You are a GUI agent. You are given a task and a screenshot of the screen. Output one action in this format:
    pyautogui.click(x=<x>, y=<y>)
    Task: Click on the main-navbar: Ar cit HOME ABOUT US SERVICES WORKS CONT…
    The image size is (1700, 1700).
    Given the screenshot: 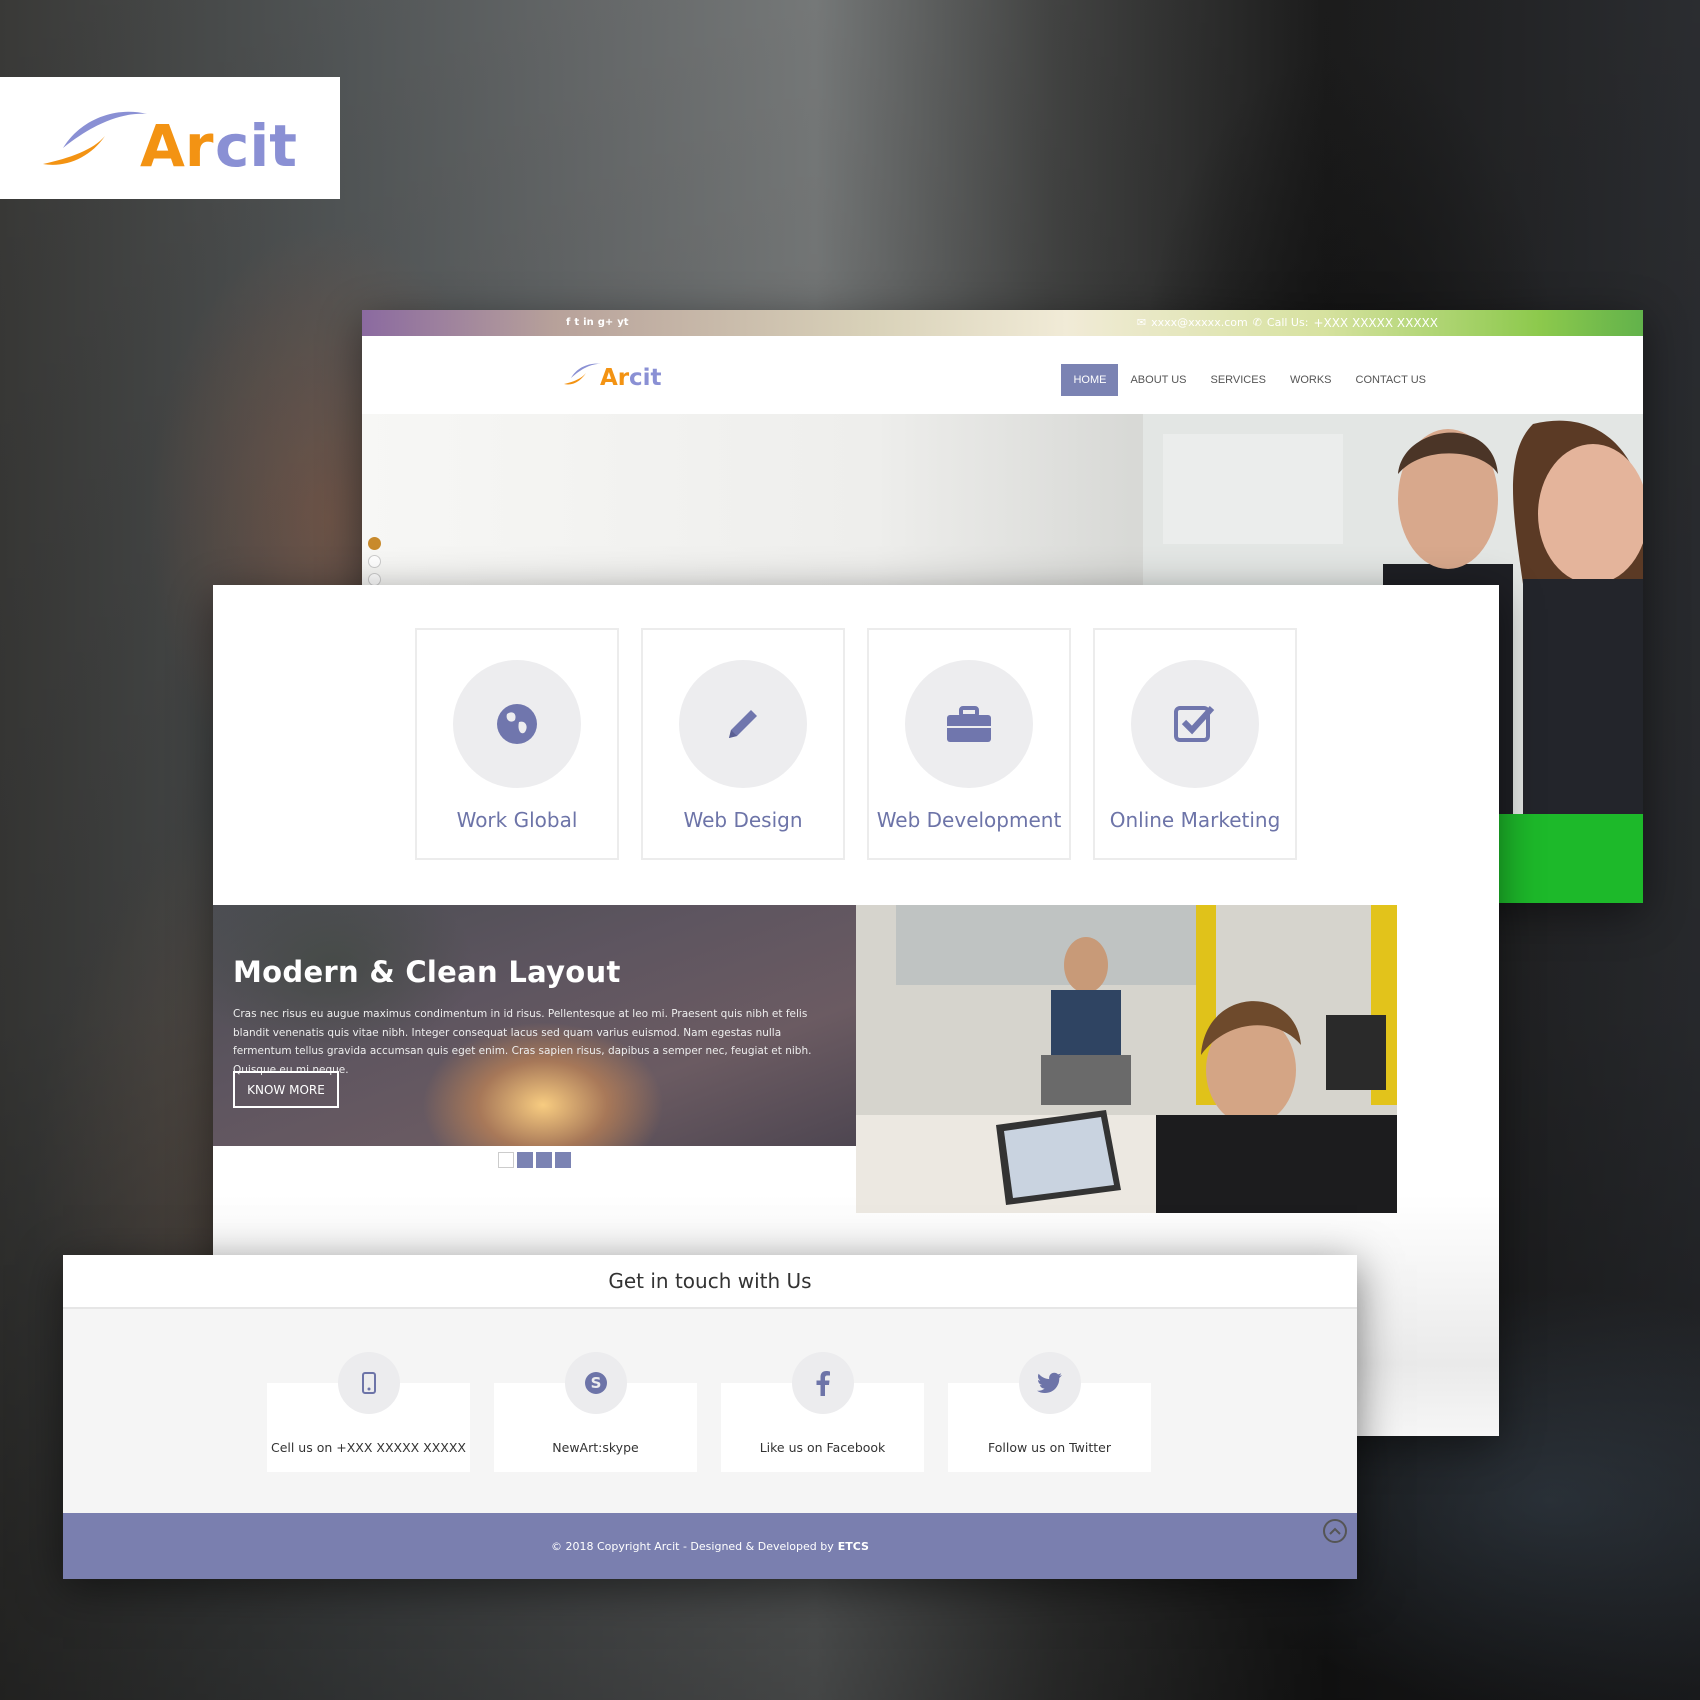 What is the action you would take?
    pyautogui.click(x=1002, y=375)
    